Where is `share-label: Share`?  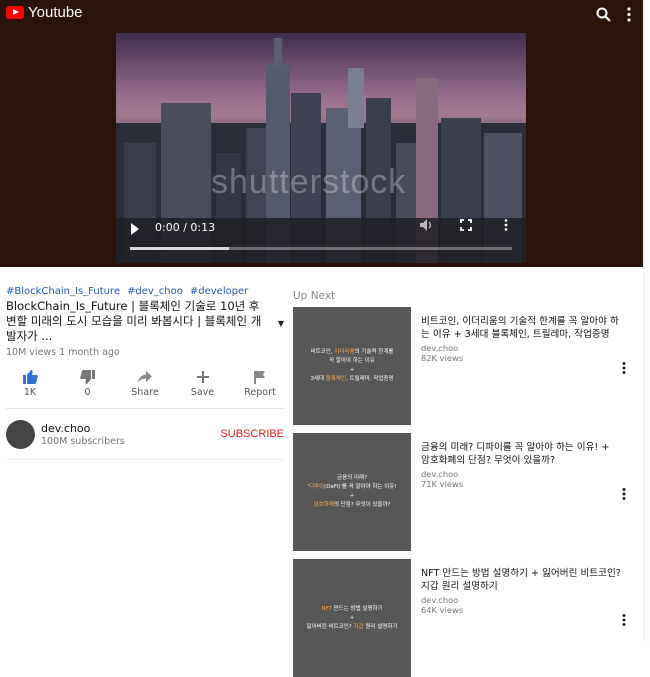 share-label: Share is located at coordinates (145, 392).